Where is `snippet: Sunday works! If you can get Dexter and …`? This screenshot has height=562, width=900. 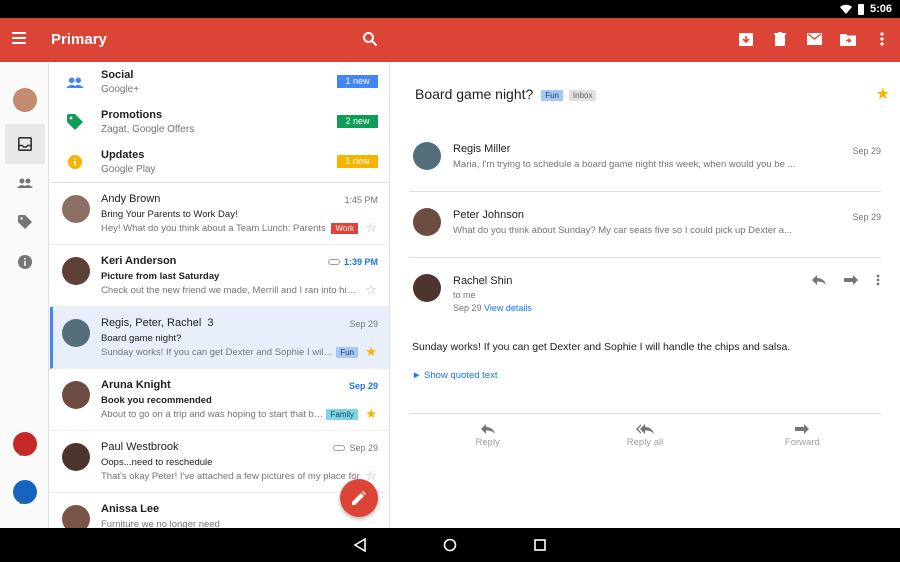
snippet: Sunday works! If you can get Dexter and … is located at coordinates (217, 352).